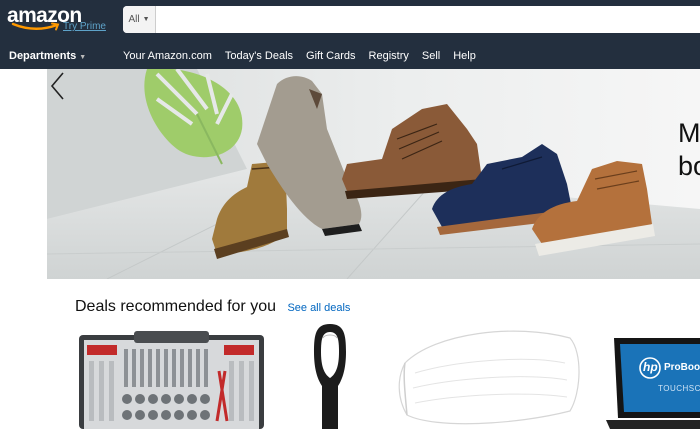  What do you see at coordinates (167, 56) in the screenshot?
I see `nav-link-your-amazon: Your Amazon.com` at bounding box center [167, 56].